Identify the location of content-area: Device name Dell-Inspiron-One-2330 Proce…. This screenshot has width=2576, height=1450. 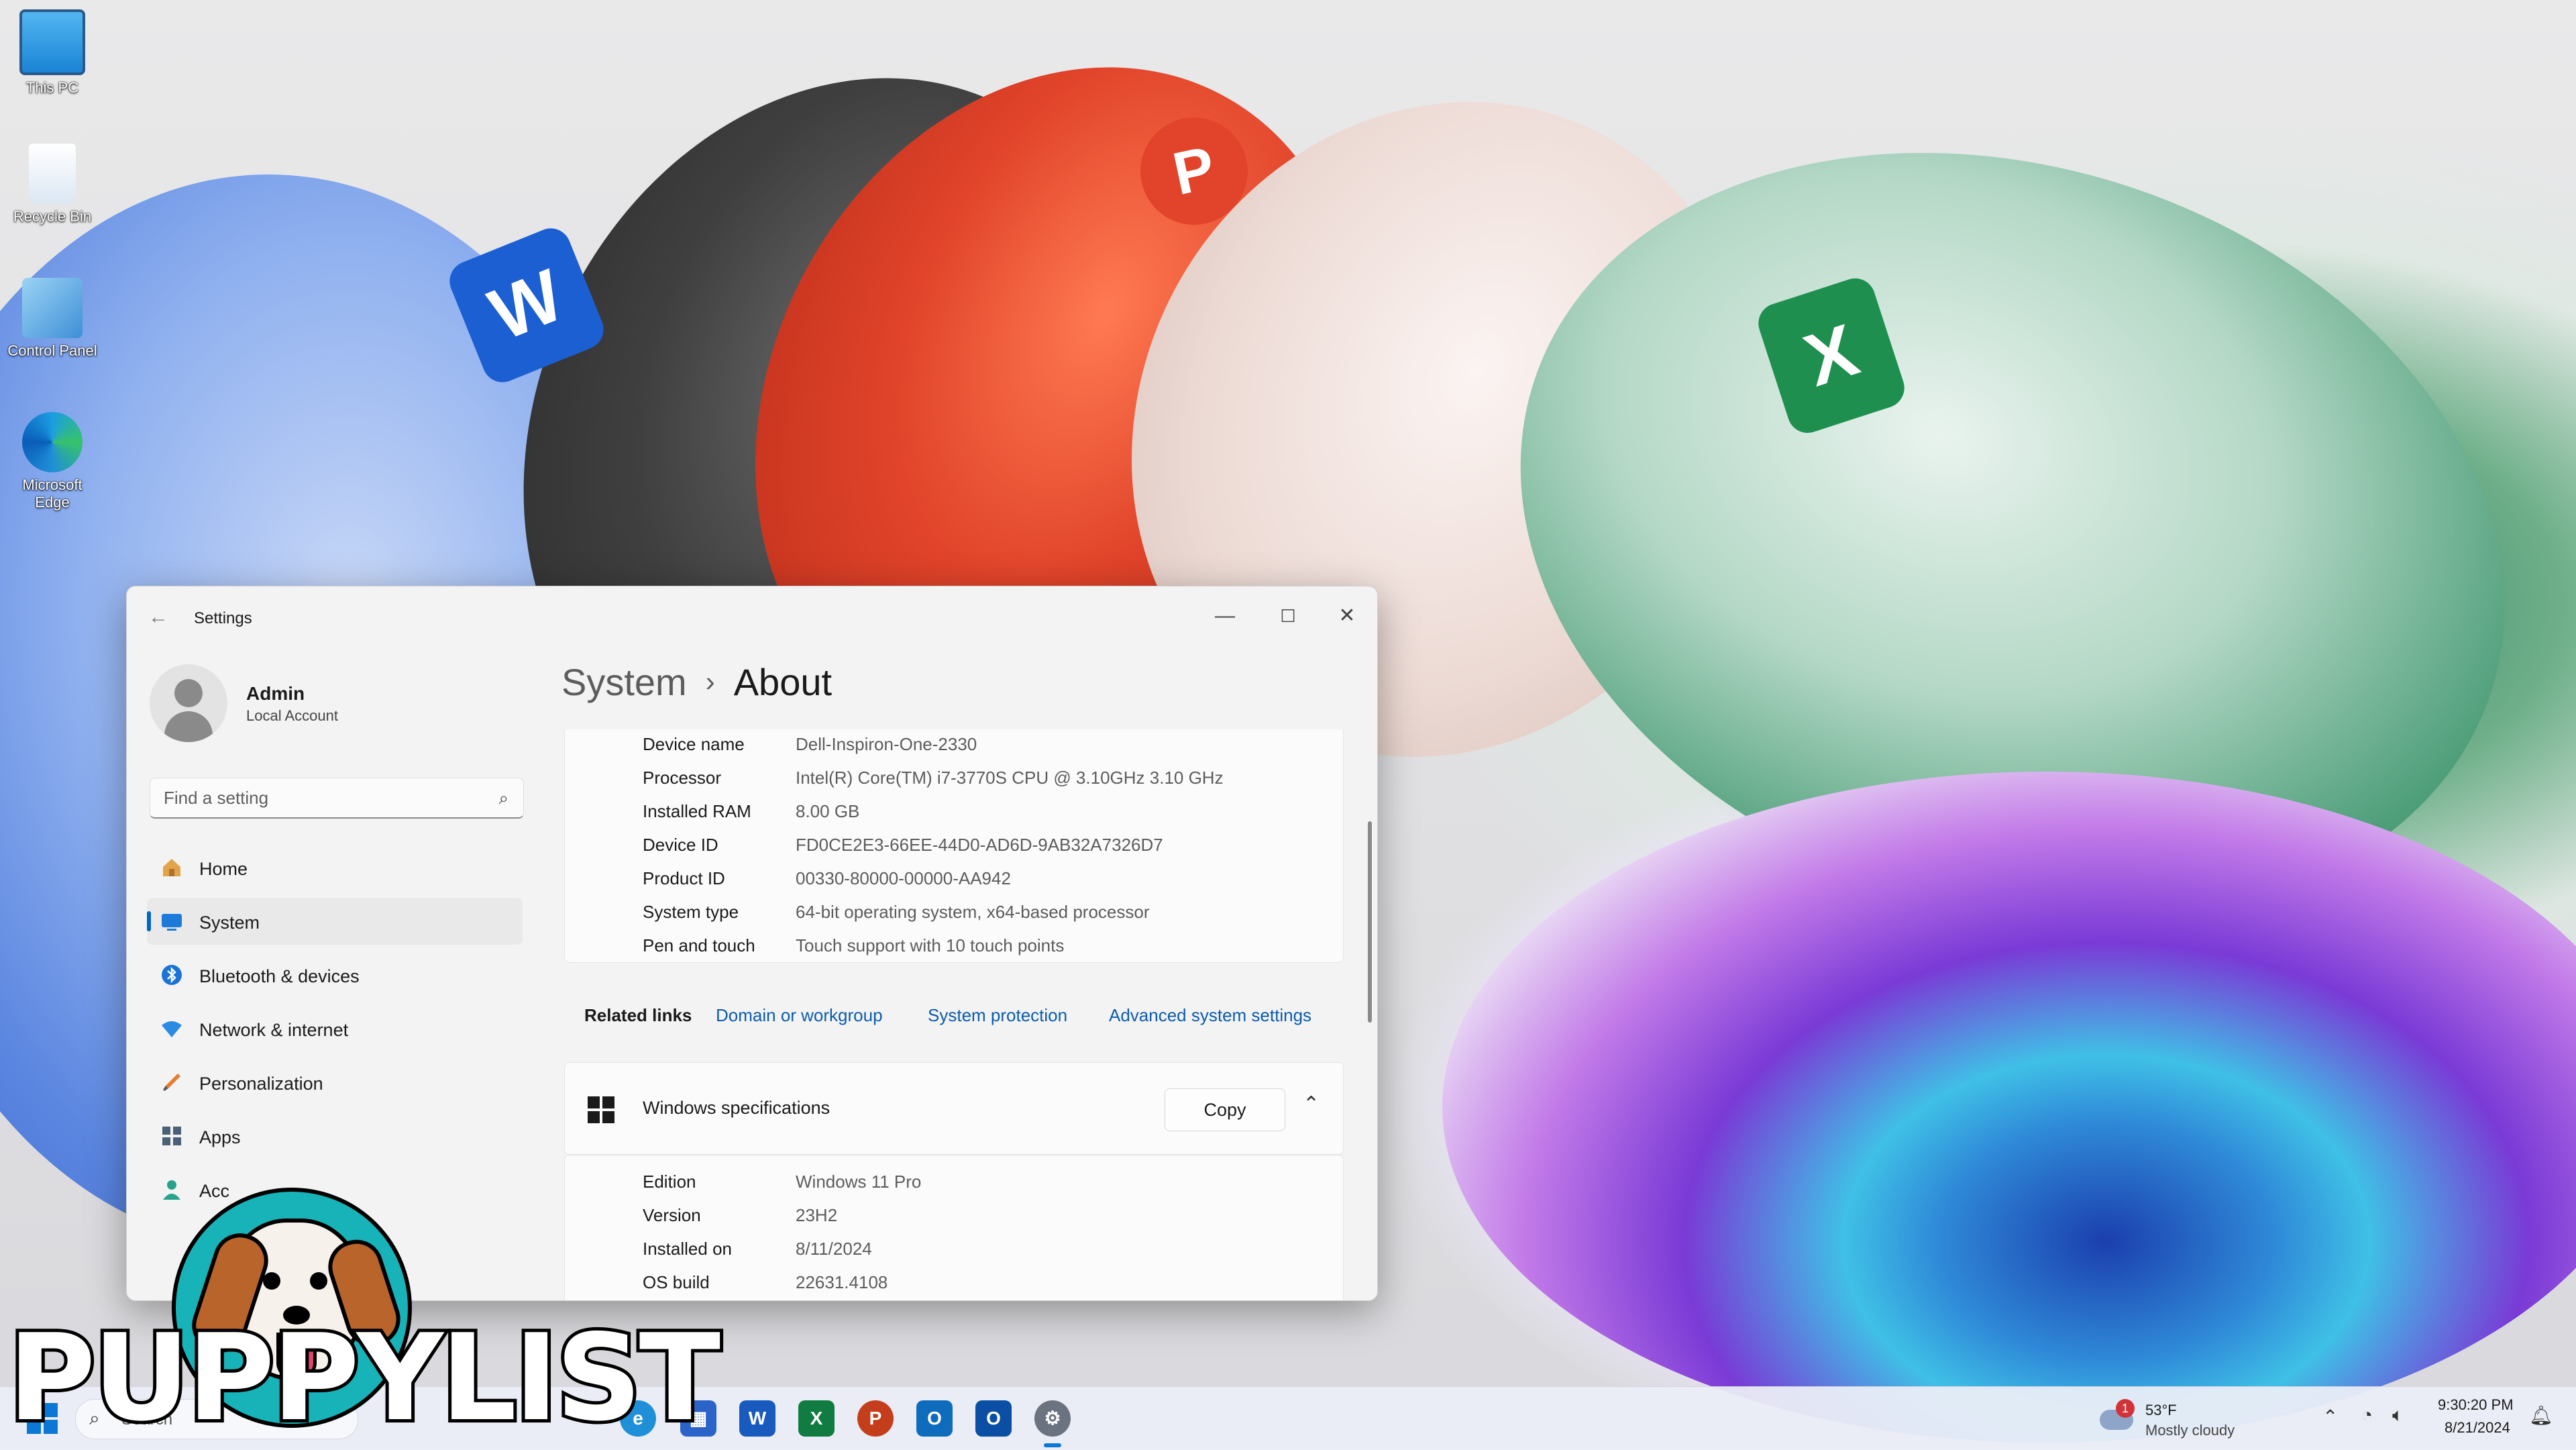
(957, 1015).